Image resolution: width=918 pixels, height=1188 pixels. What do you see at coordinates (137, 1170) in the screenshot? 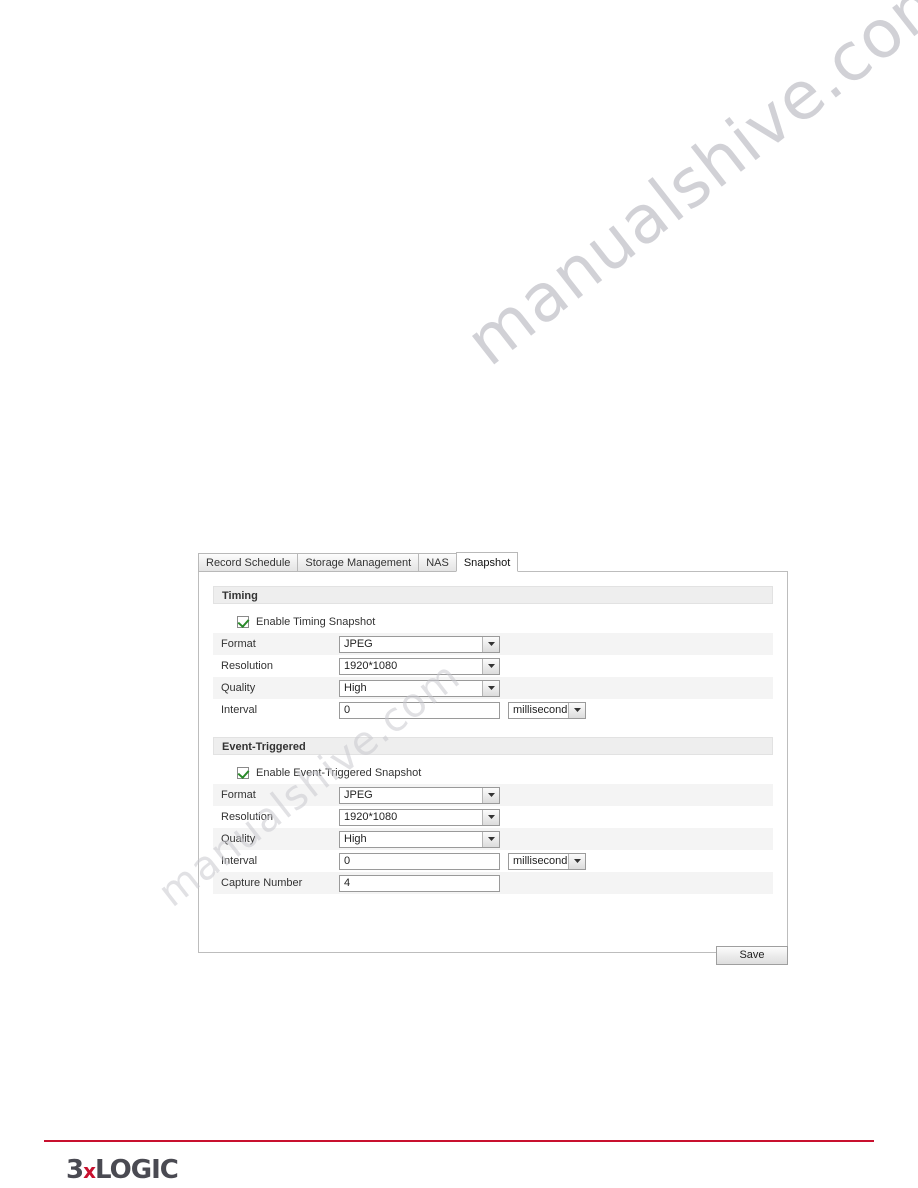
I see `brand-logo-right: LOGIC` at bounding box center [137, 1170].